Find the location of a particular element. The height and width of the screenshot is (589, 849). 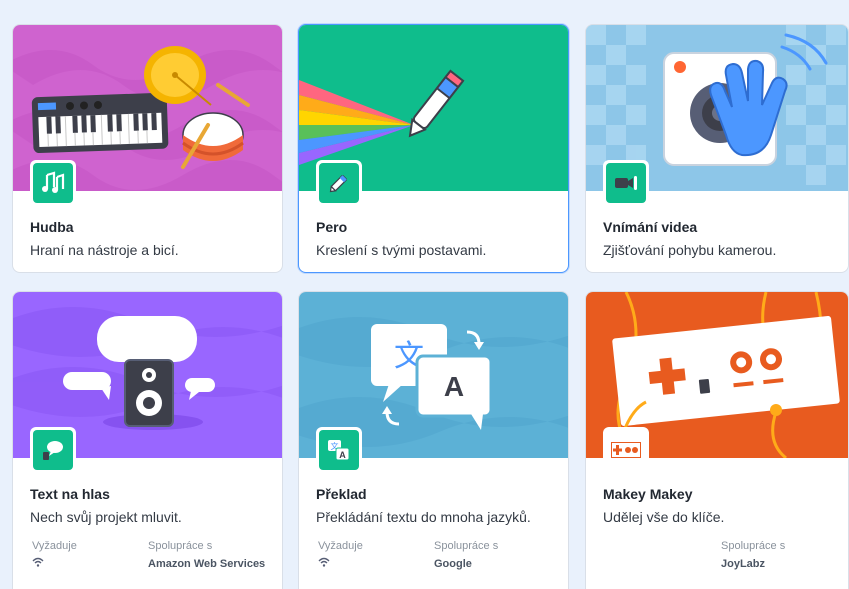

translate-icon-tile: 文 A is located at coordinates (339, 450).